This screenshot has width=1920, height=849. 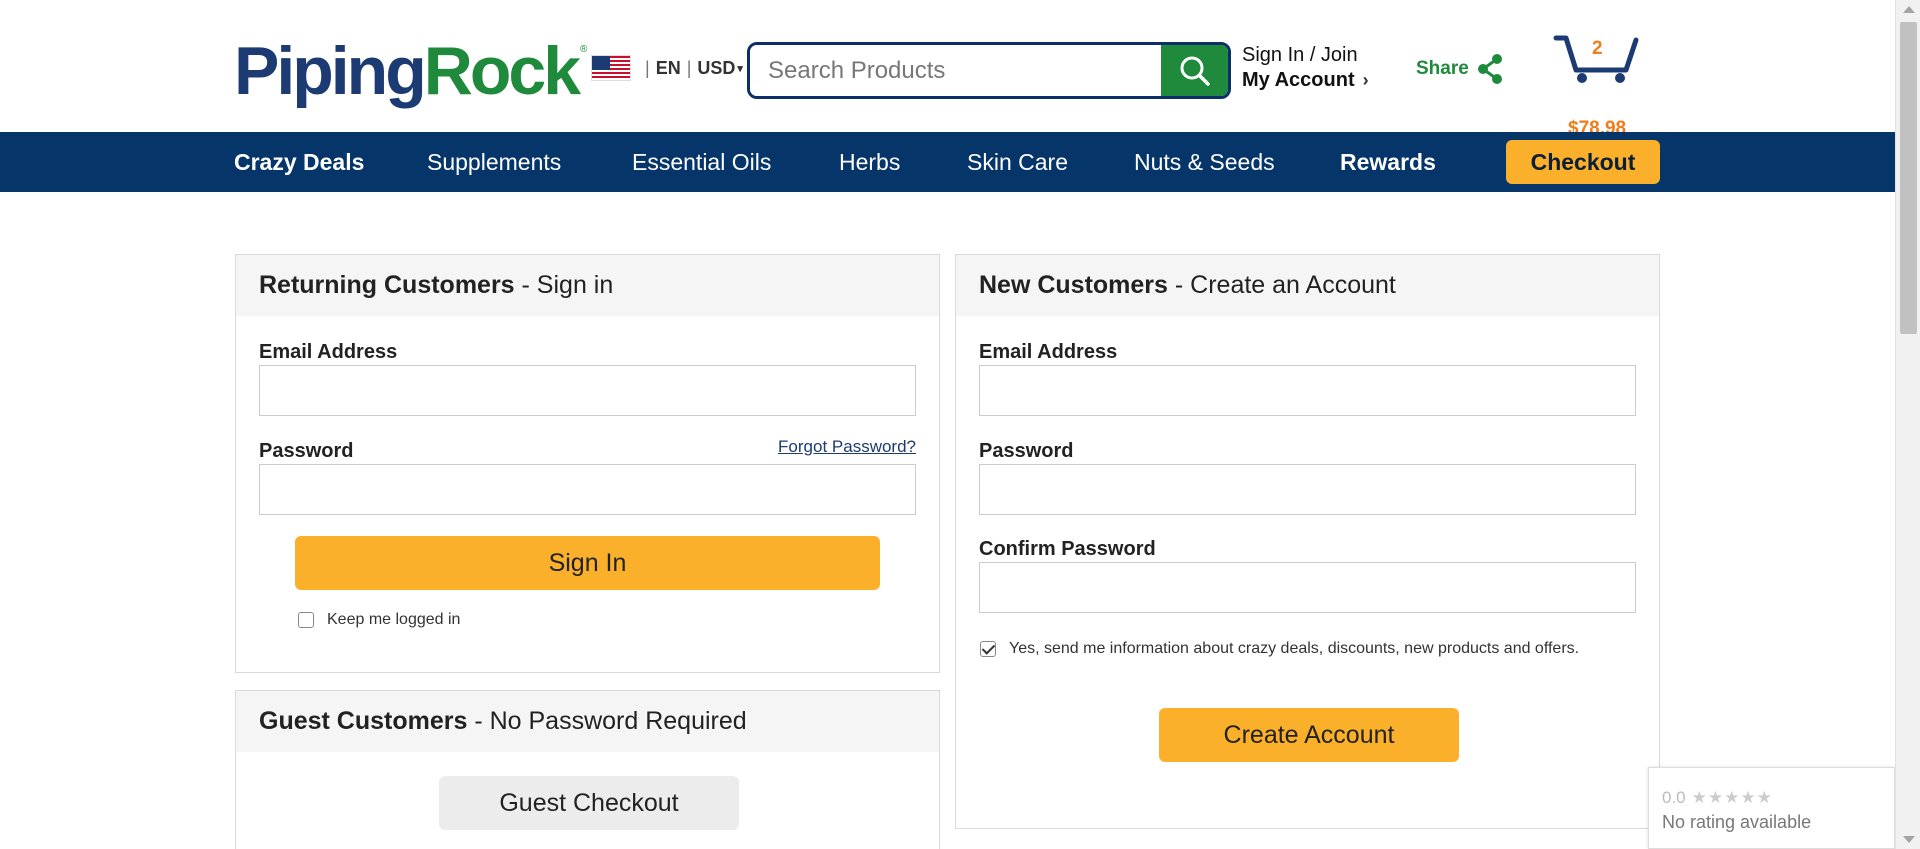 What do you see at coordinates (330, 71) in the screenshot?
I see `logo-text-piping: Piping` at bounding box center [330, 71].